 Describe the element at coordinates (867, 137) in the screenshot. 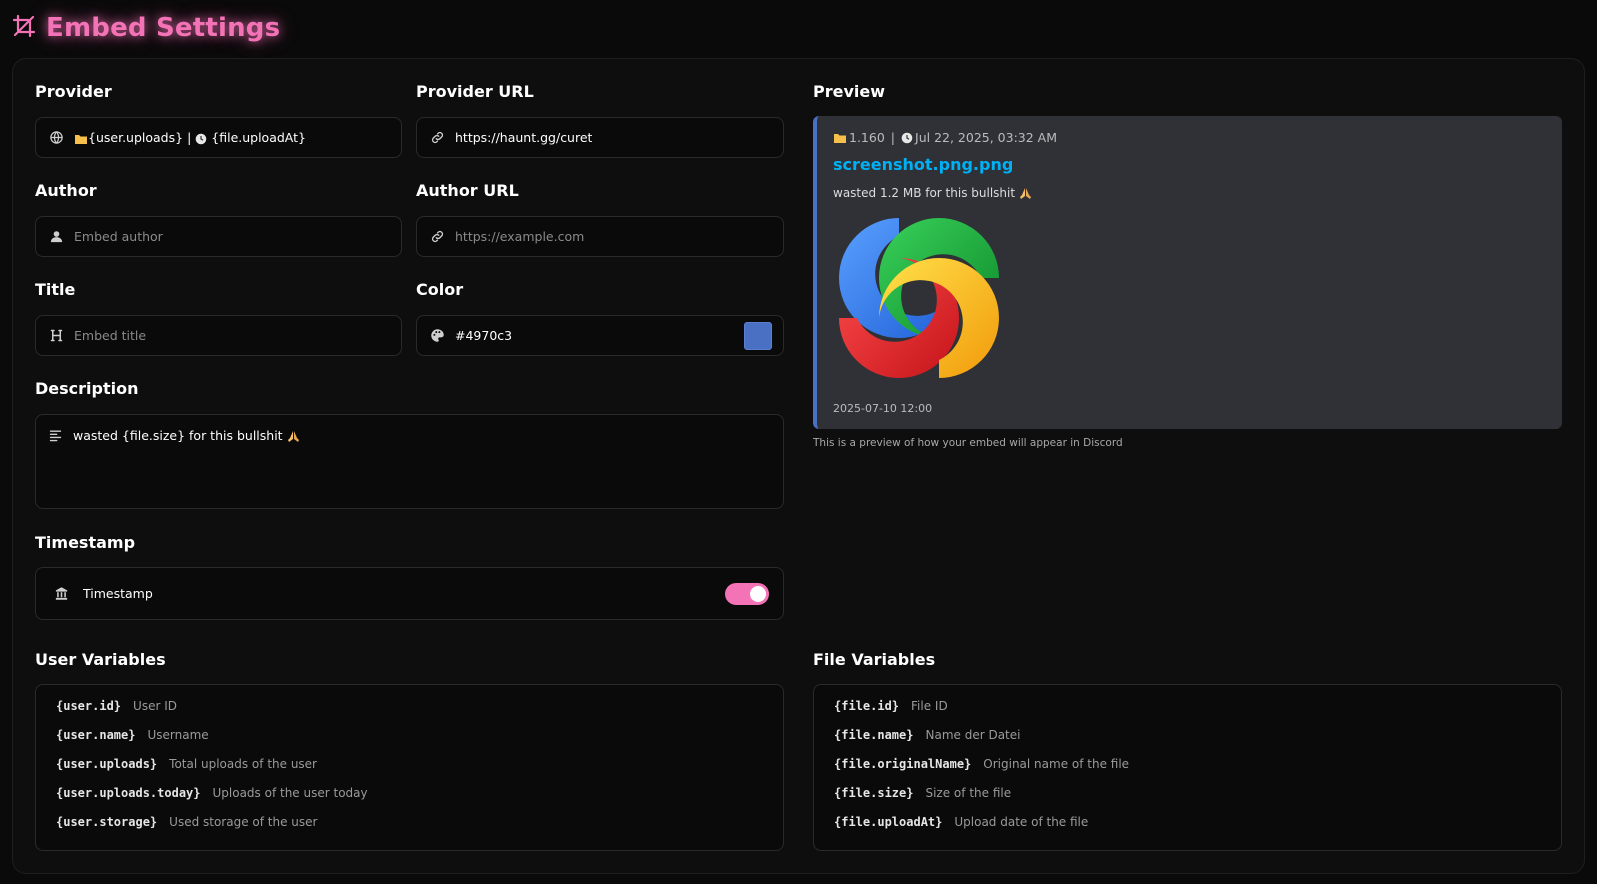

I see `preview-provider-count: 1.160` at that location.